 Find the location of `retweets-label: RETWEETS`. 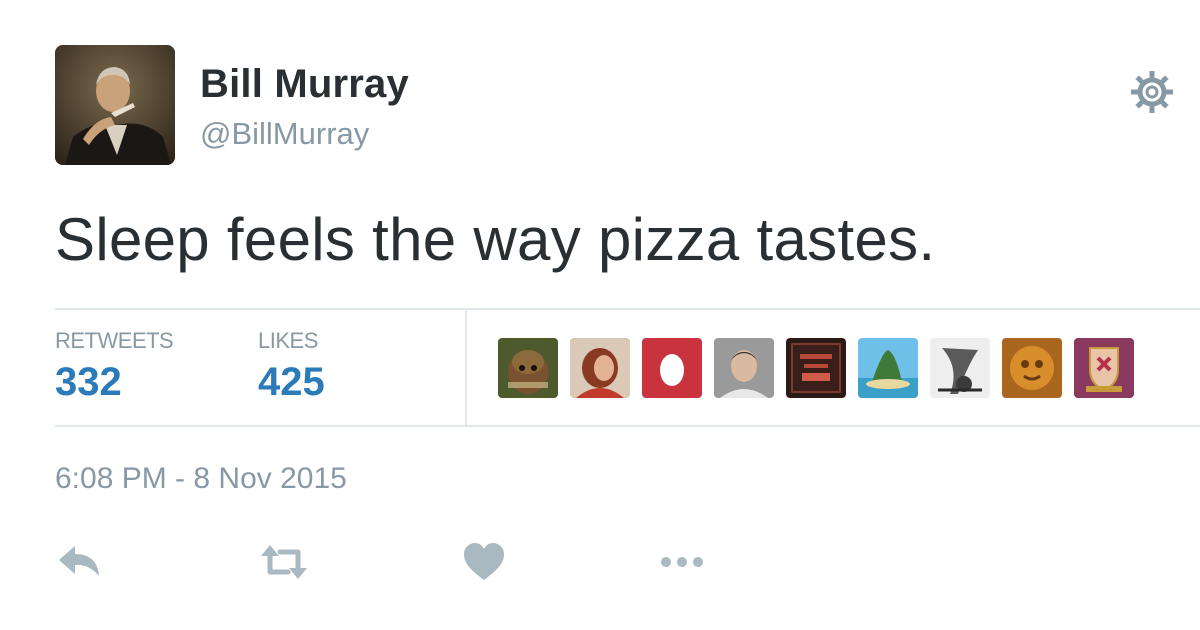

retweets-label: RETWEETS is located at coordinates (114, 340).